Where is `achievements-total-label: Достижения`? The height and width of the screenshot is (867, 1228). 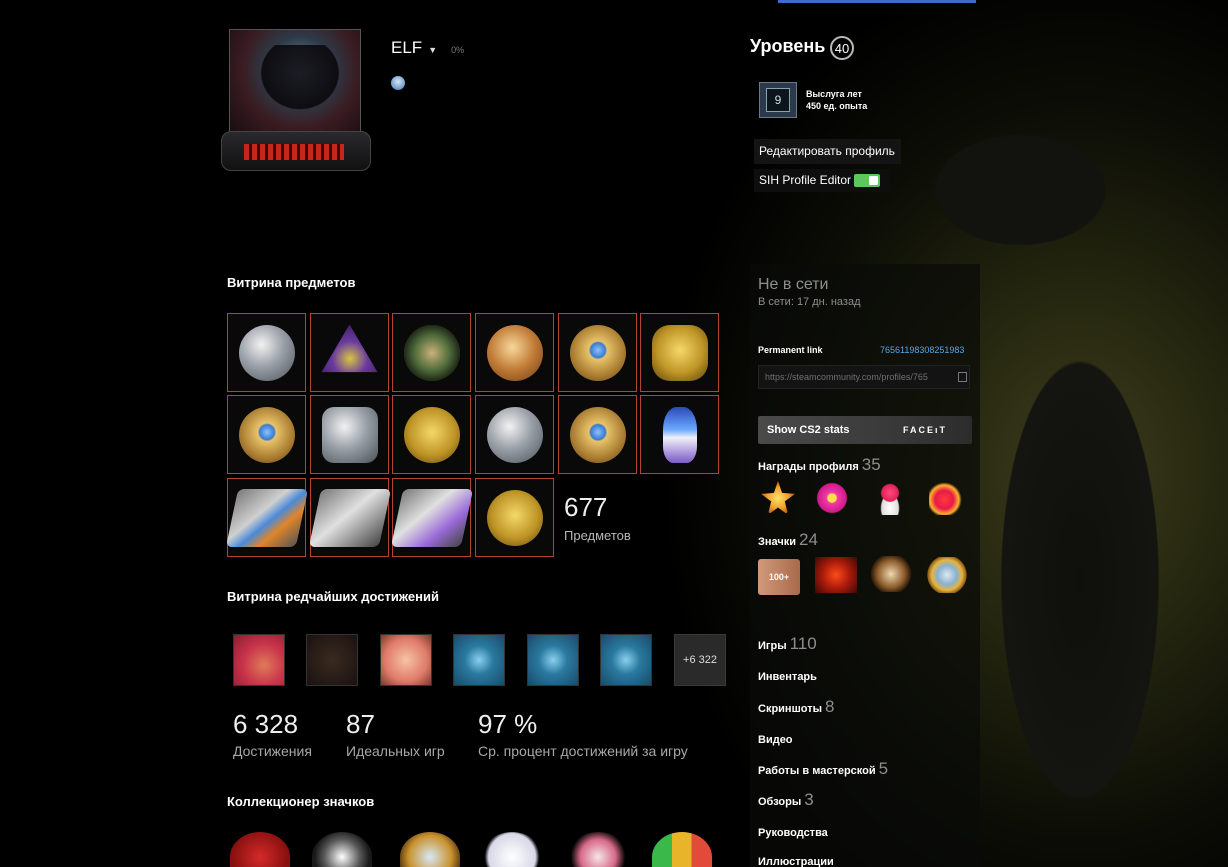 achievements-total-label: Достижения is located at coordinates (272, 751).